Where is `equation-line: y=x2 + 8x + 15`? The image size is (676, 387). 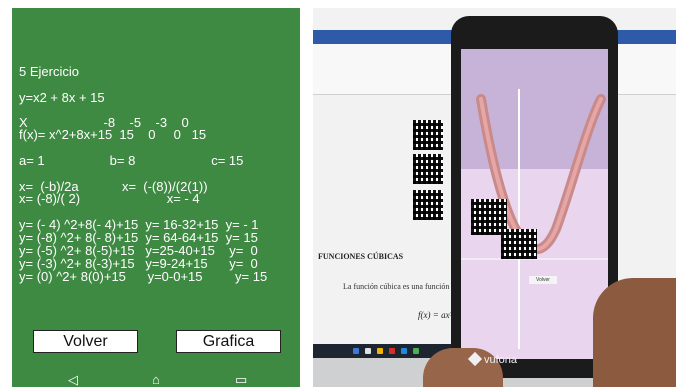 equation-line: y=x2 + 8x + 15 is located at coordinates (62, 97).